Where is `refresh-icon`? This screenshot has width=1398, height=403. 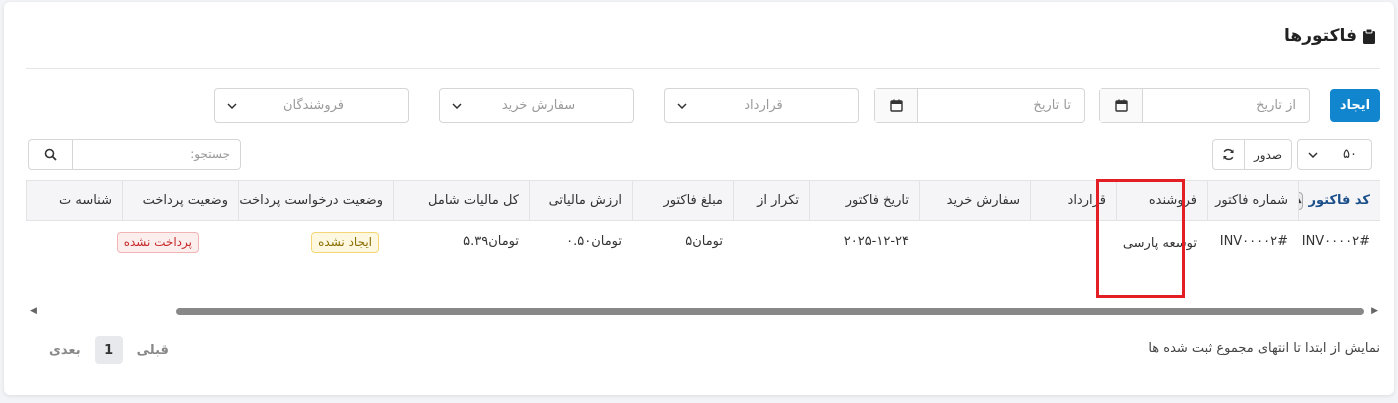
refresh-icon is located at coordinates (1228, 154).